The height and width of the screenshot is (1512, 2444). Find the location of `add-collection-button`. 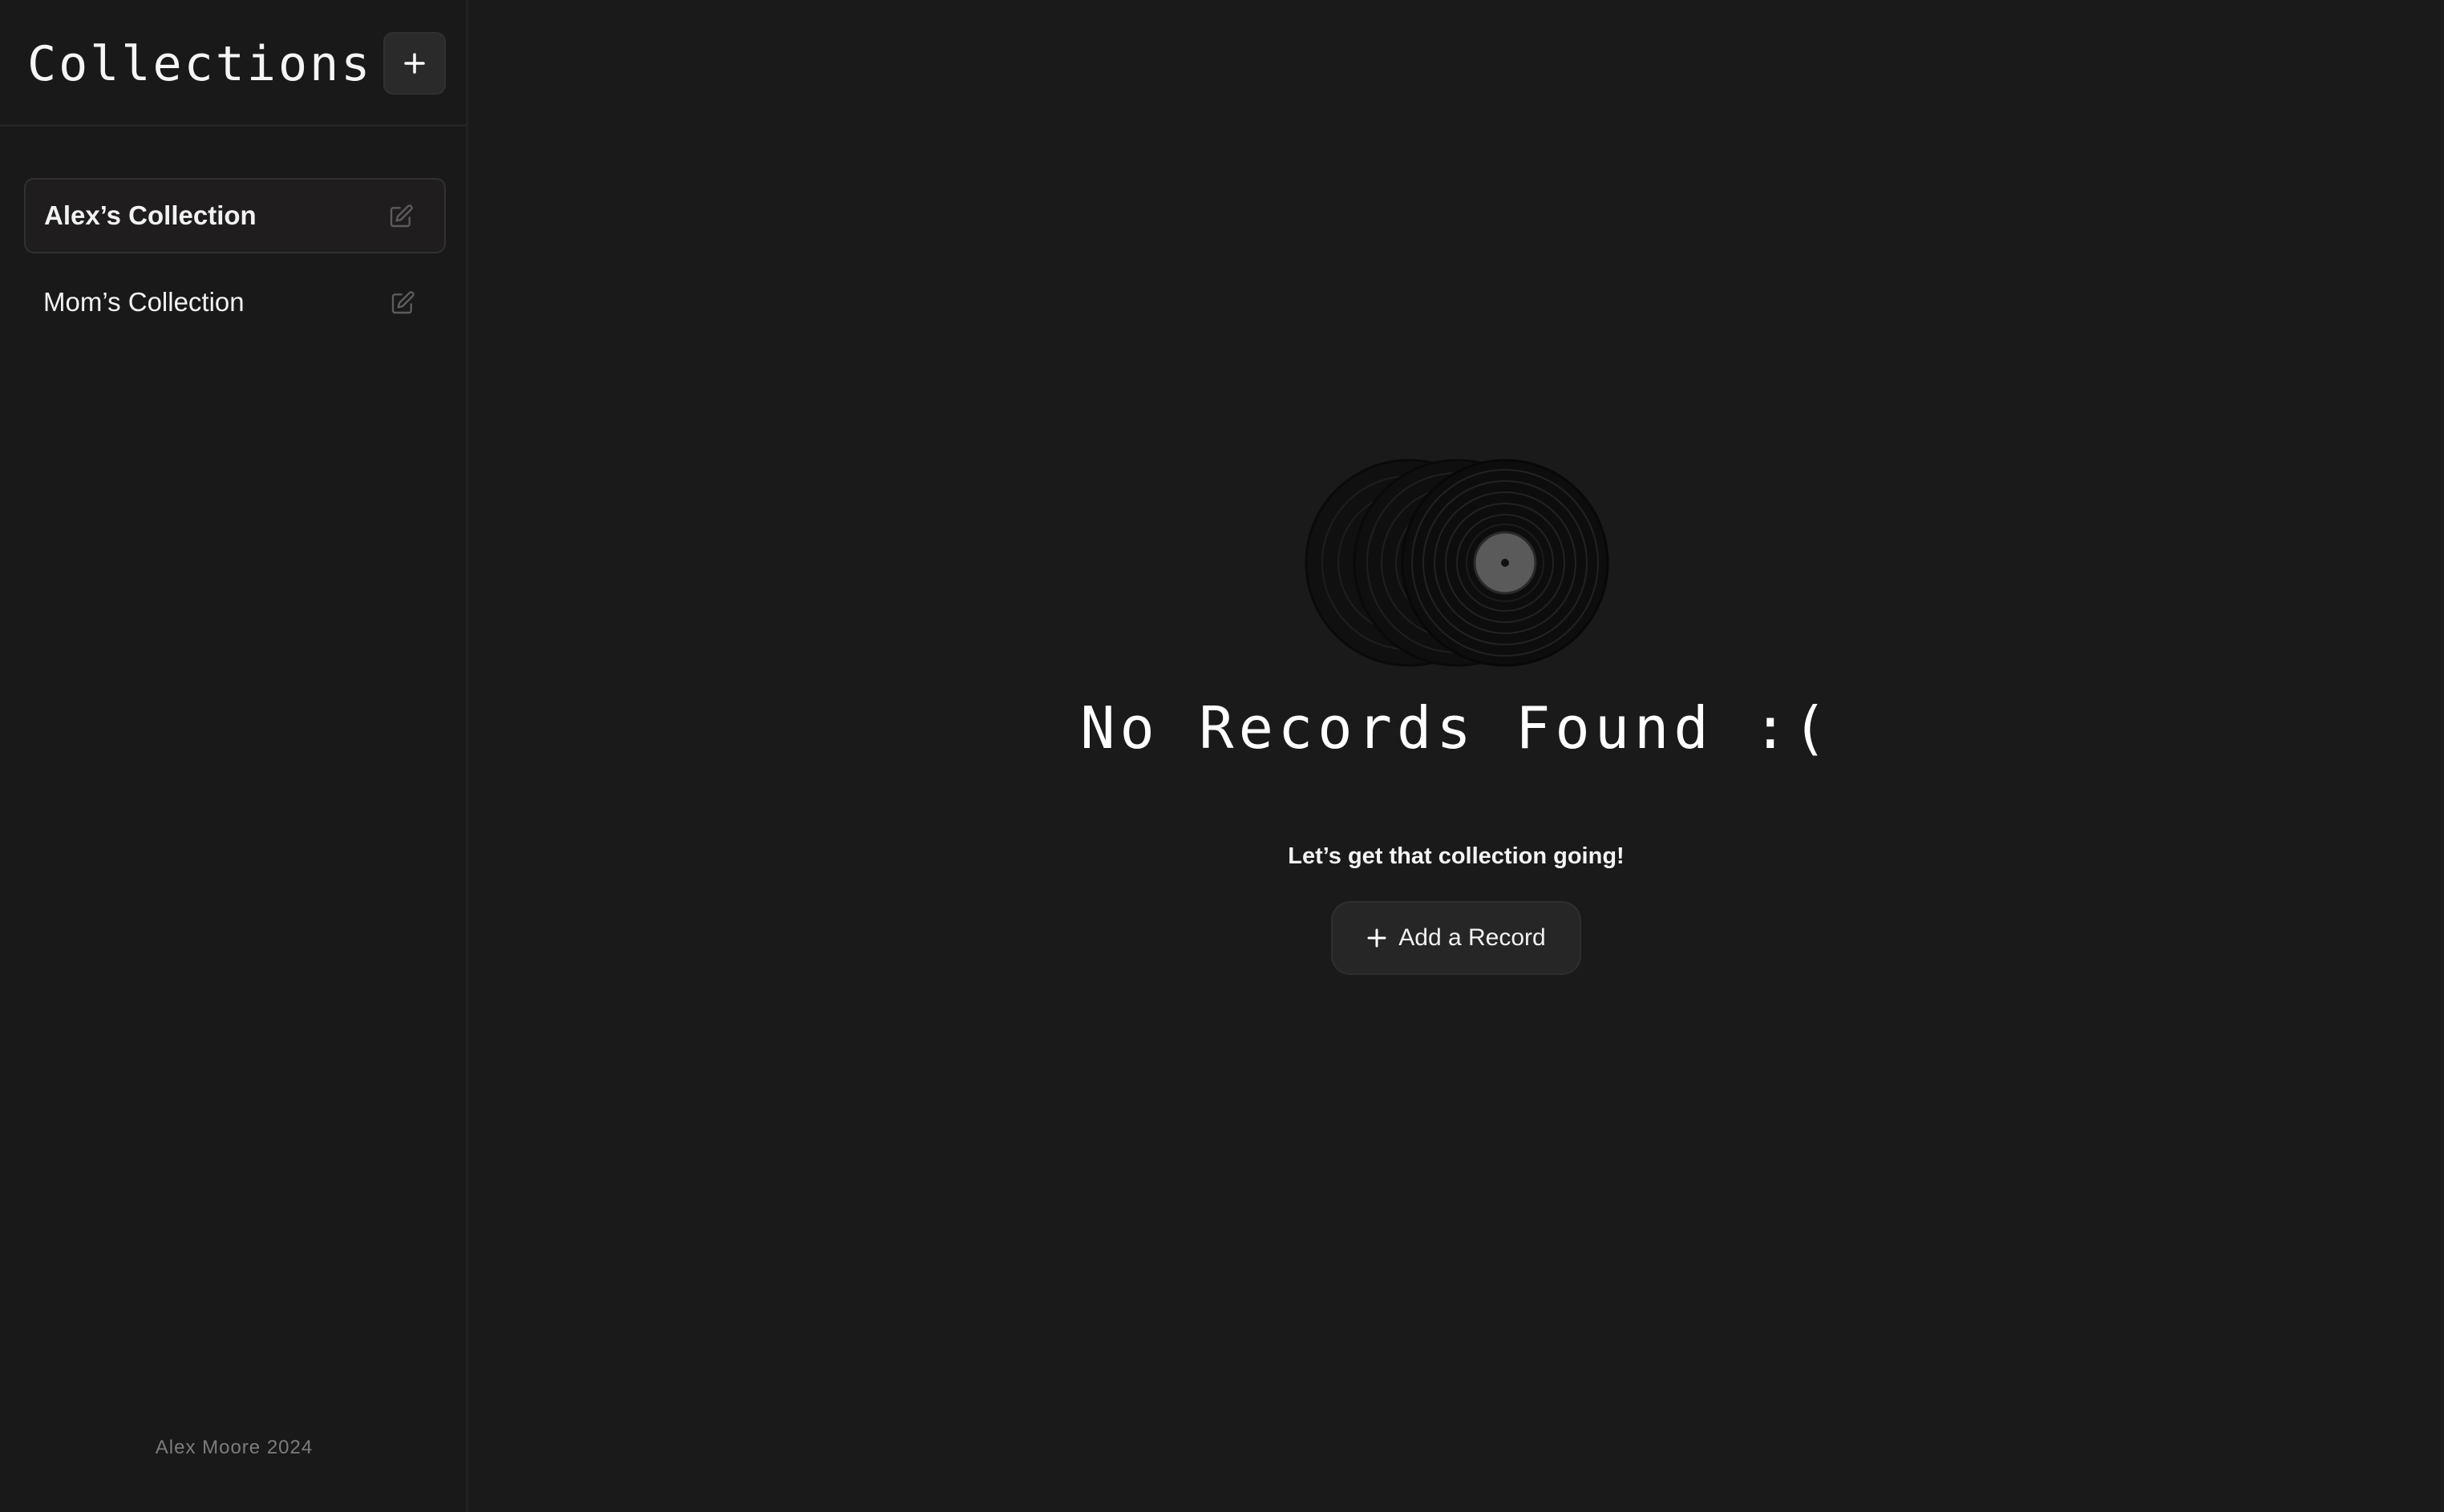

add-collection-button is located at coordinates (414, 63).